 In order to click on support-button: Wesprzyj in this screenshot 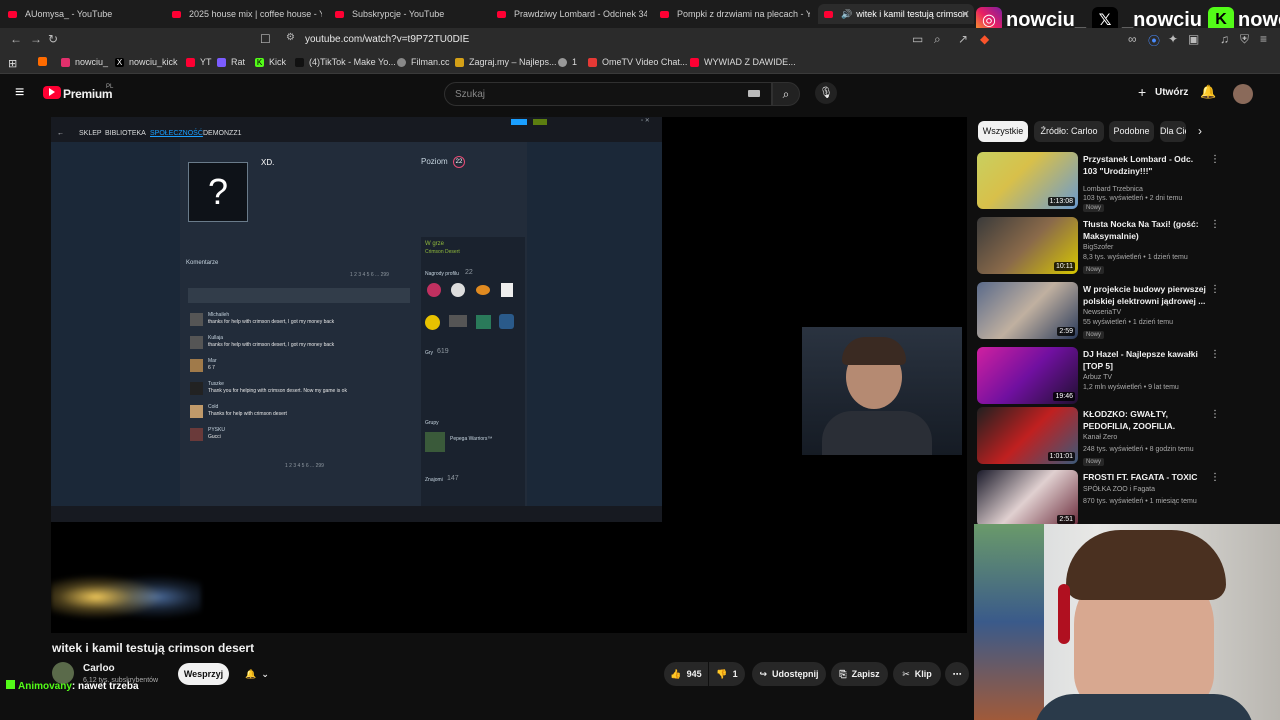, I will do `click(203, 674)`.